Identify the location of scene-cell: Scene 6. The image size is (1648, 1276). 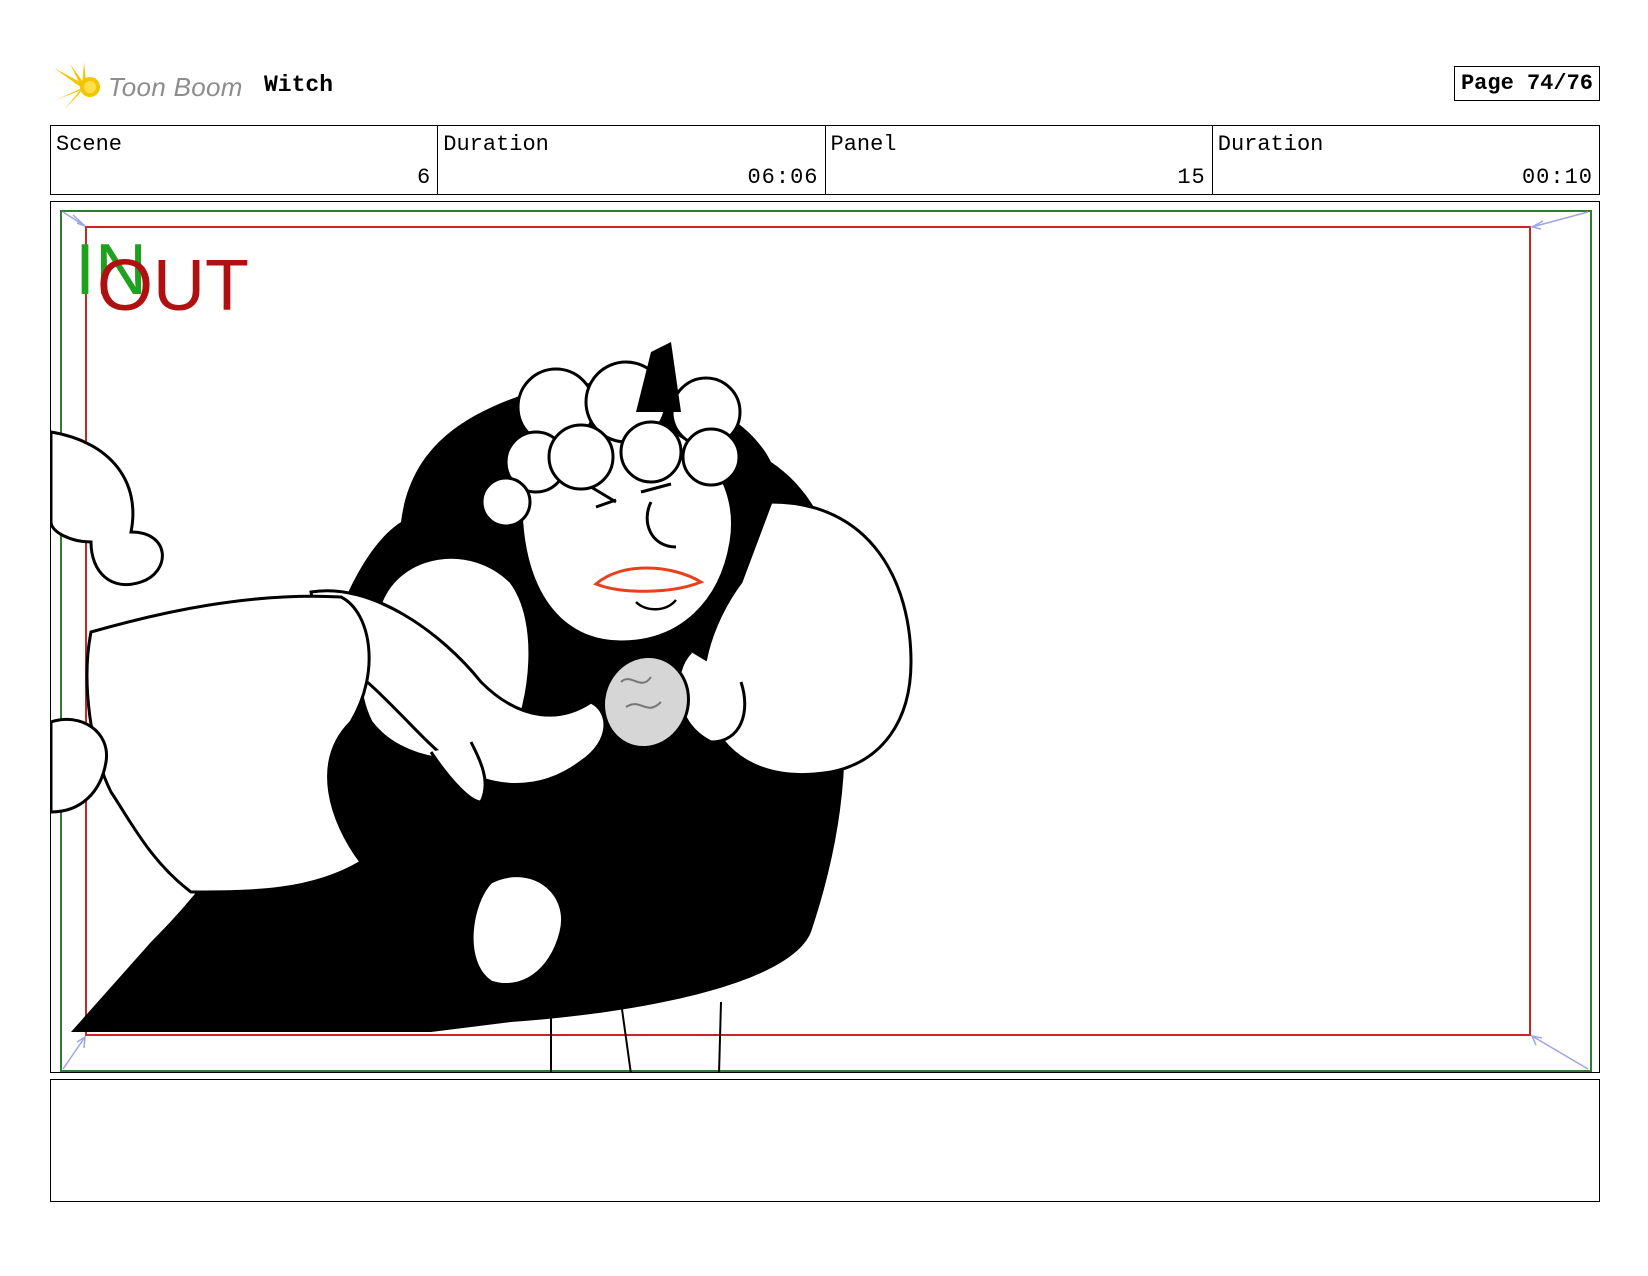
(245, 160).